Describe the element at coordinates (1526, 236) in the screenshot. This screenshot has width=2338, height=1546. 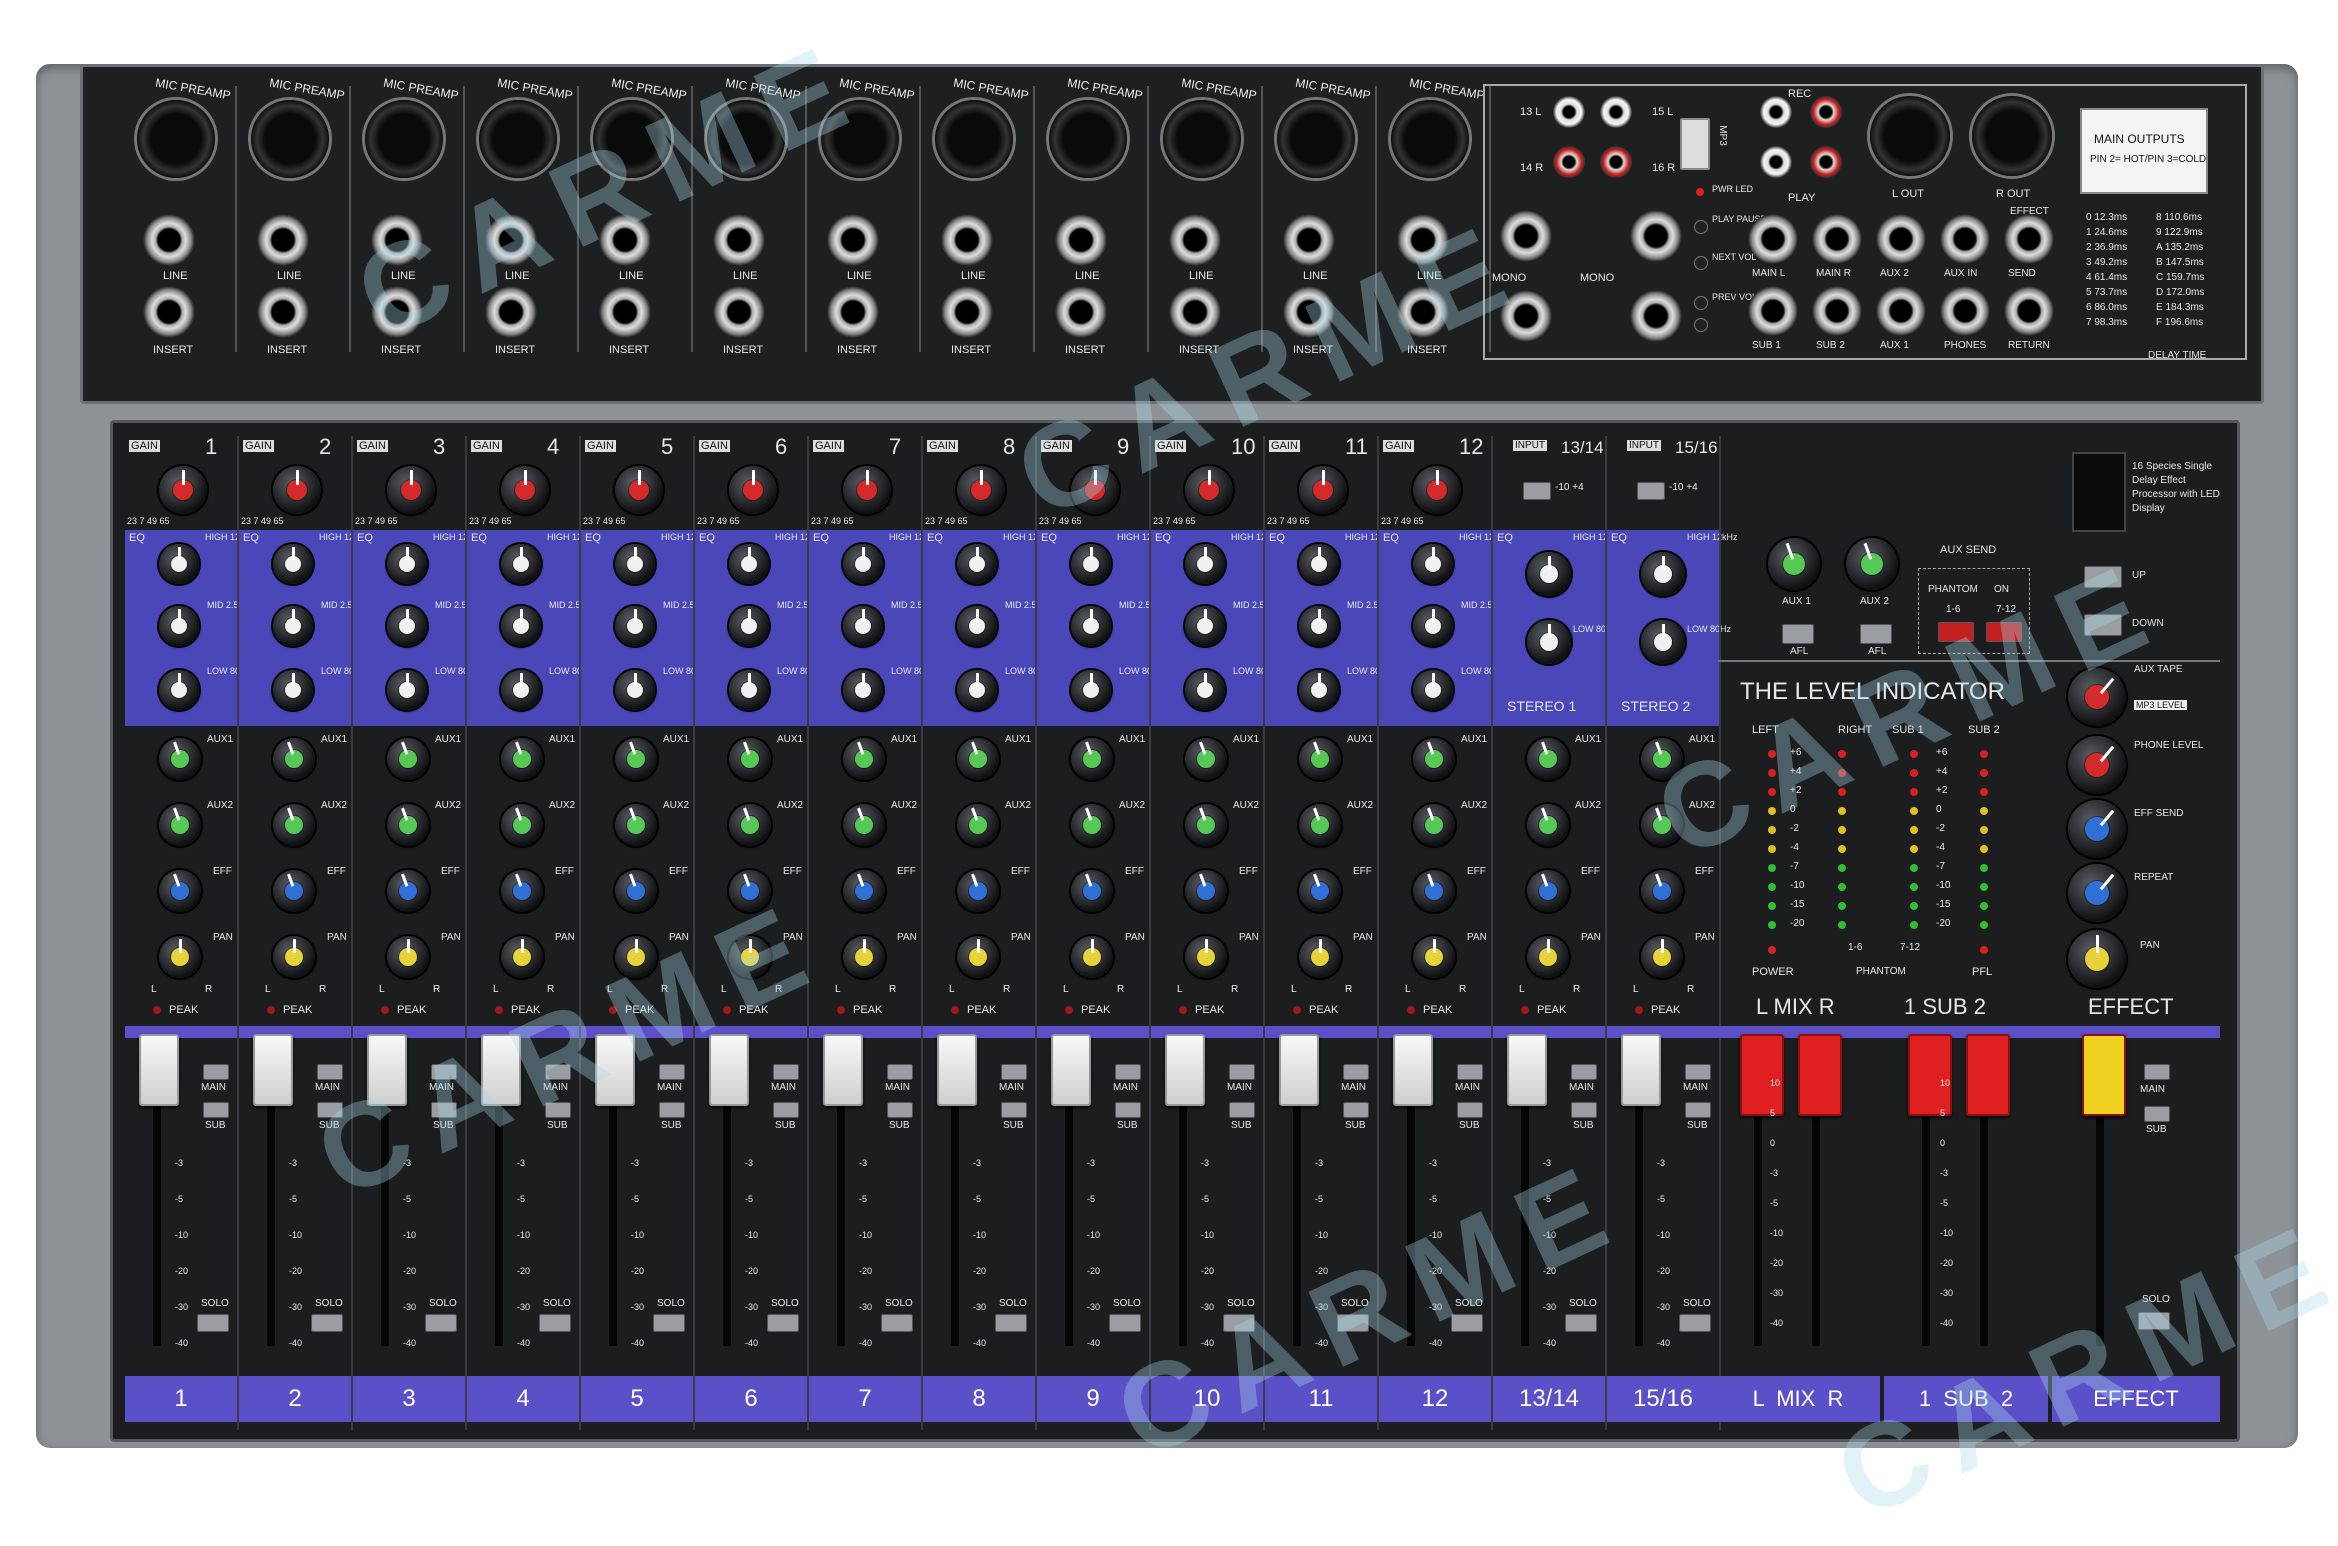
I see `mono-stereo-jack` at that location.